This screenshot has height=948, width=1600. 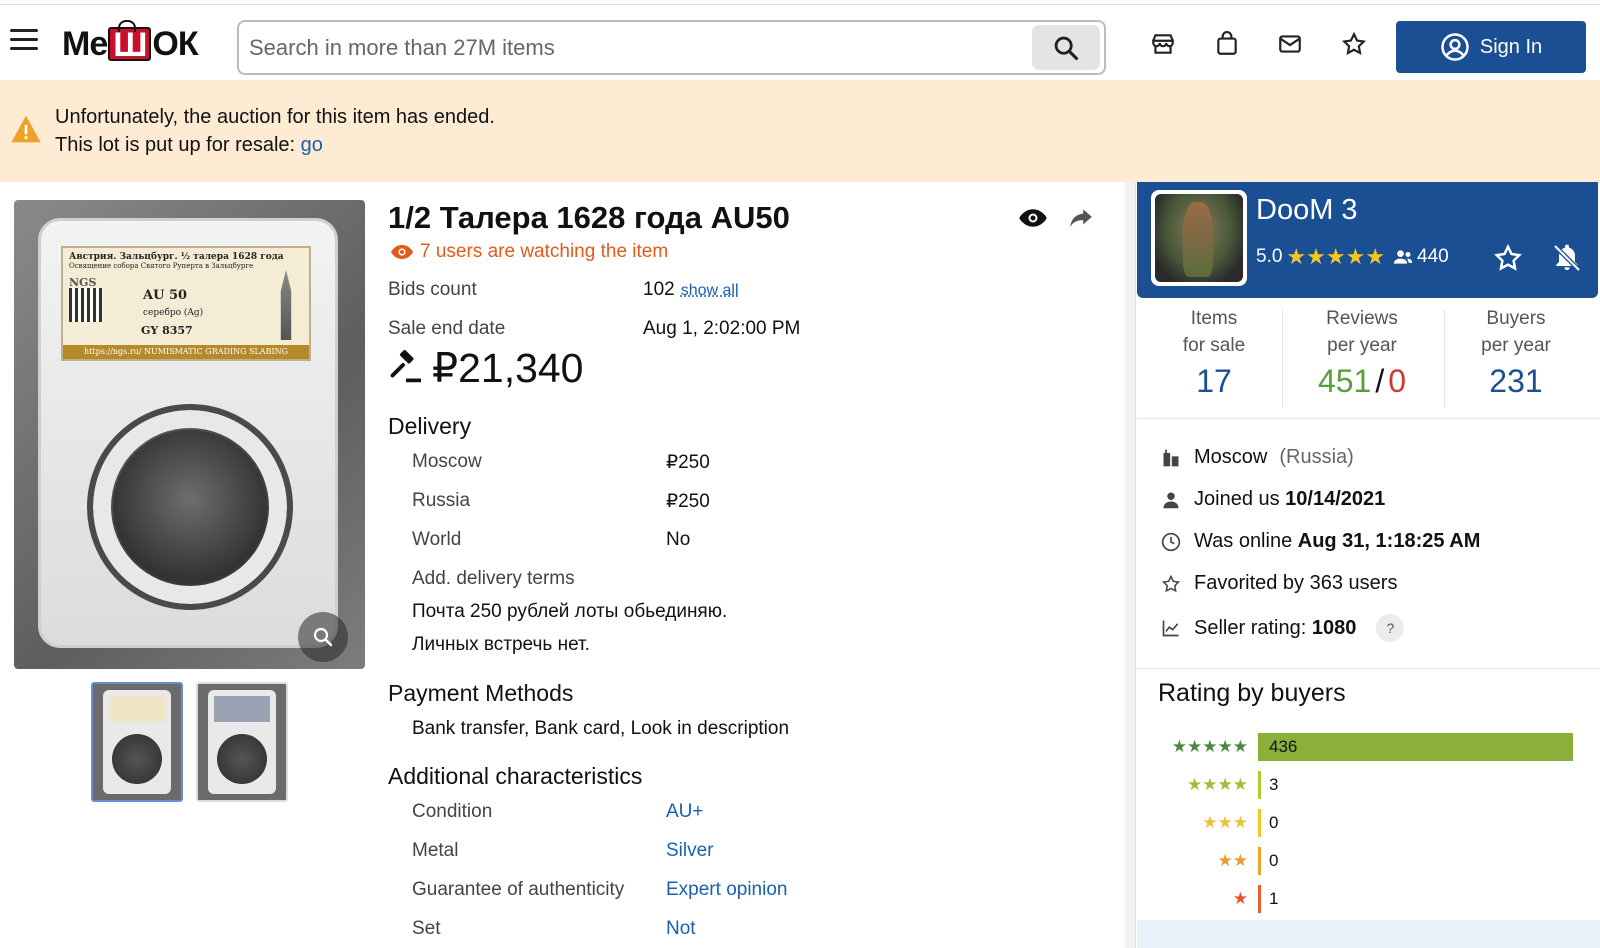 I want to click on rating-row-count: 3, so click(x=1274, y=784).